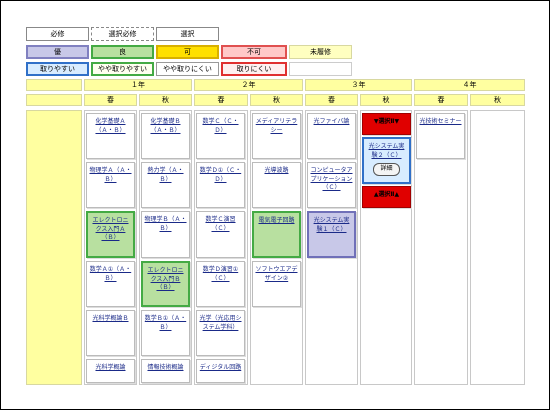 This screenshot has width=550, height=410. Describe the element at coordinates (320, 69) in the screenshot. I see `legend-blank` at that location.